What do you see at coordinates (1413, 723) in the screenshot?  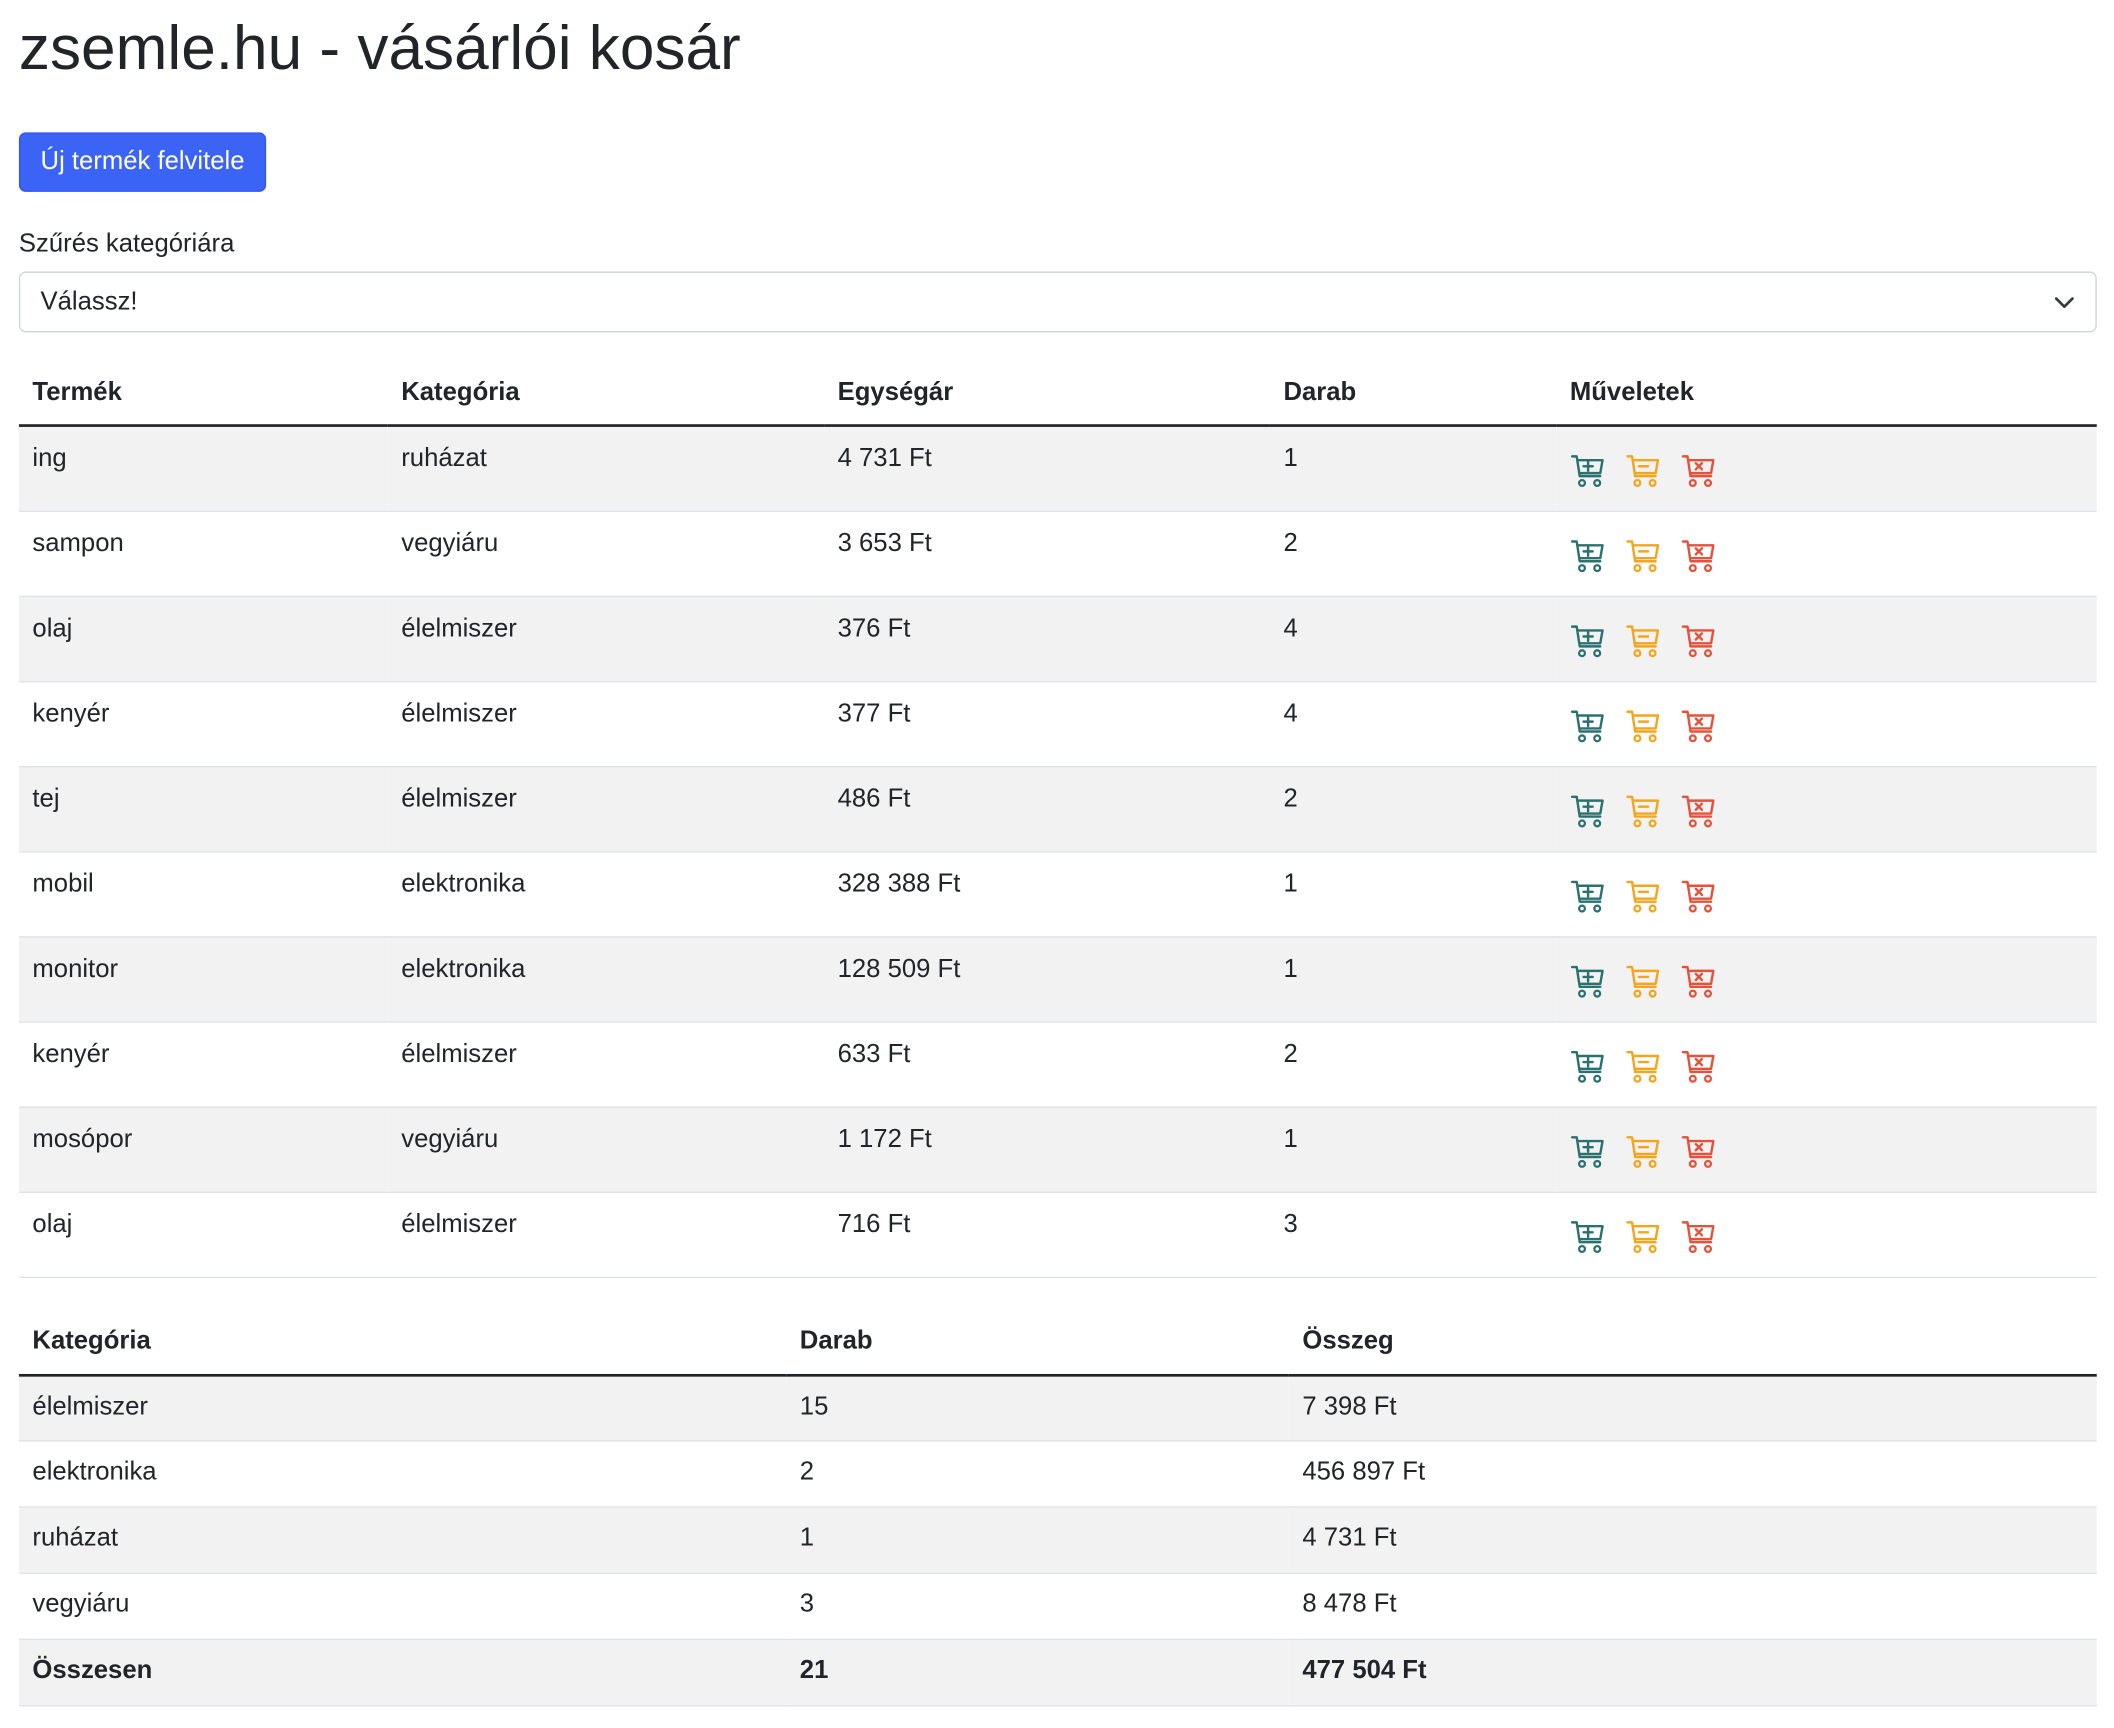 I see `product-quantity: 4` at bounding box center [1413, 723].